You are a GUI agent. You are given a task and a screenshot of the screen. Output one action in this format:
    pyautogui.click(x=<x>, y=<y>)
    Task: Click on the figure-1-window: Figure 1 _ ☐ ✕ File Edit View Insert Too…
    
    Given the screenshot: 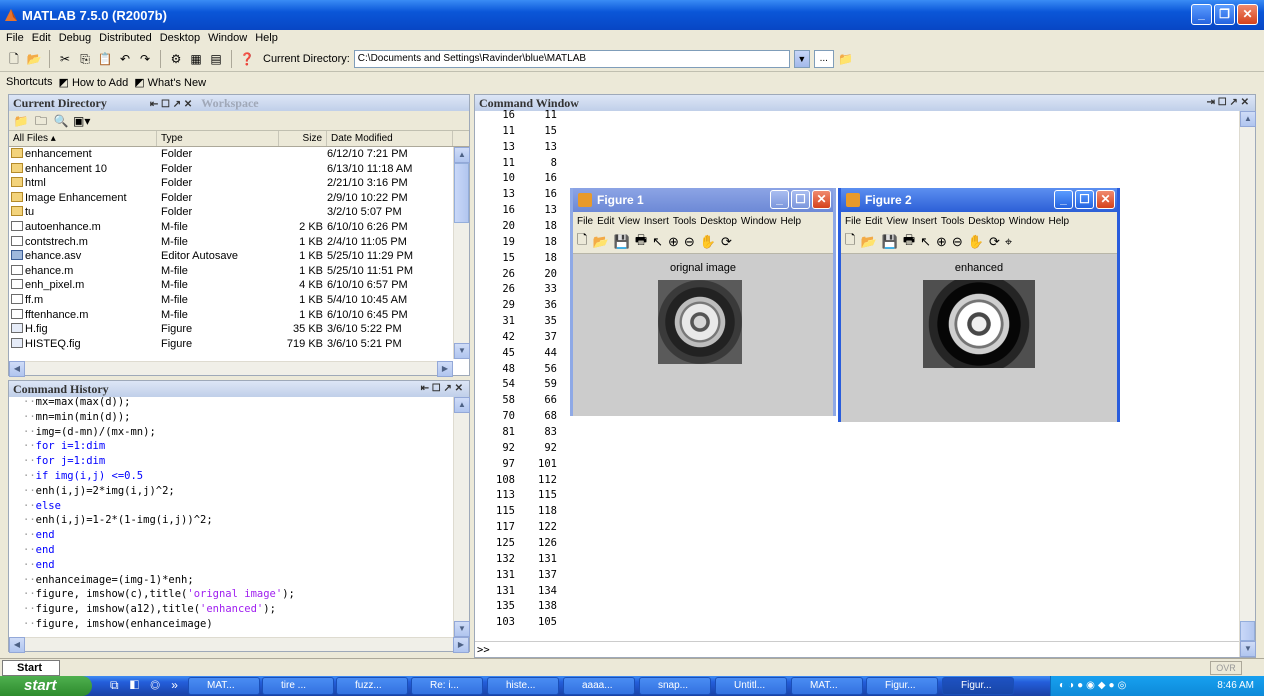 What is the action you would take?
    pyautogui.click(x=703, y=302)
    